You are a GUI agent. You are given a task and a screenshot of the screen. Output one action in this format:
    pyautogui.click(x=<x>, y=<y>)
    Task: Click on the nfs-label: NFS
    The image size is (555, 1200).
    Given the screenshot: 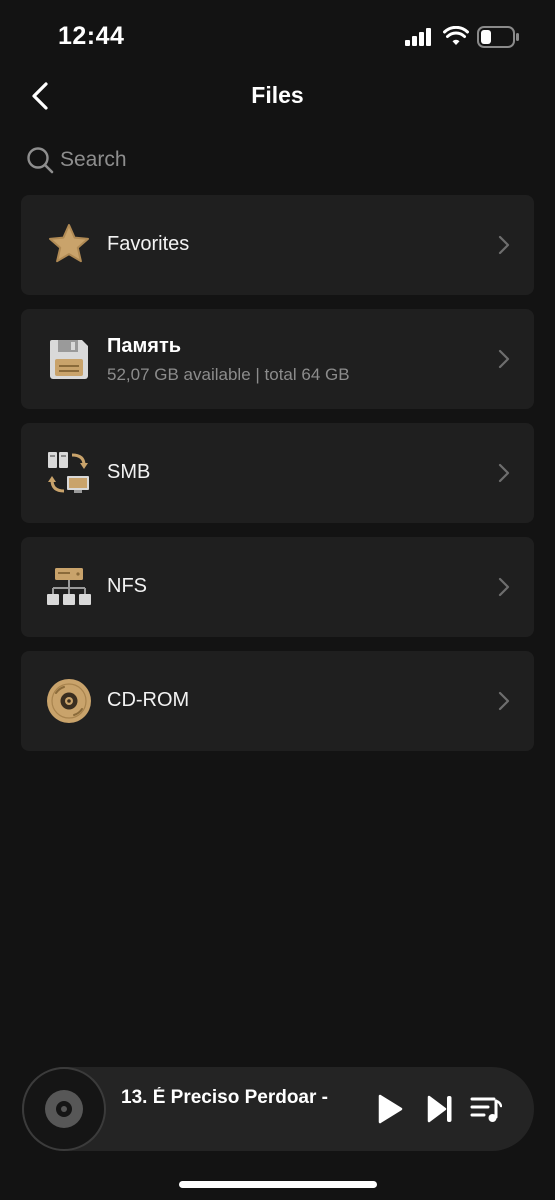 What is the action you would take?
    pyautogui.click(x=127, y=586)
    